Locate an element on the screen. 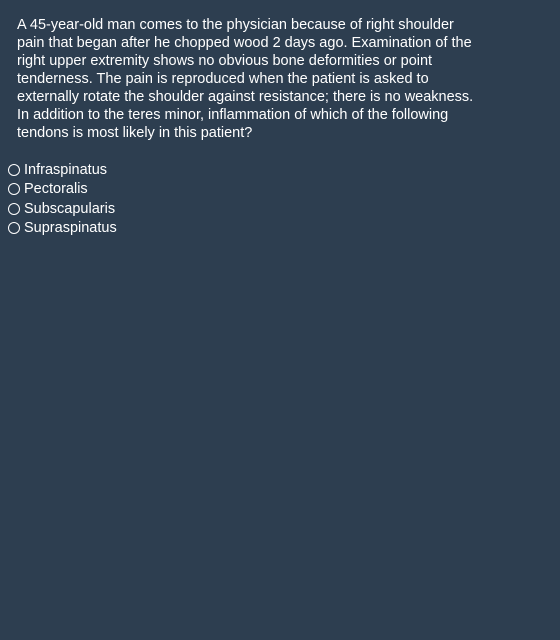 This screenshot has width=560, height=640. answer-option-label: Subscapularis is located at coordinates (70, 208).